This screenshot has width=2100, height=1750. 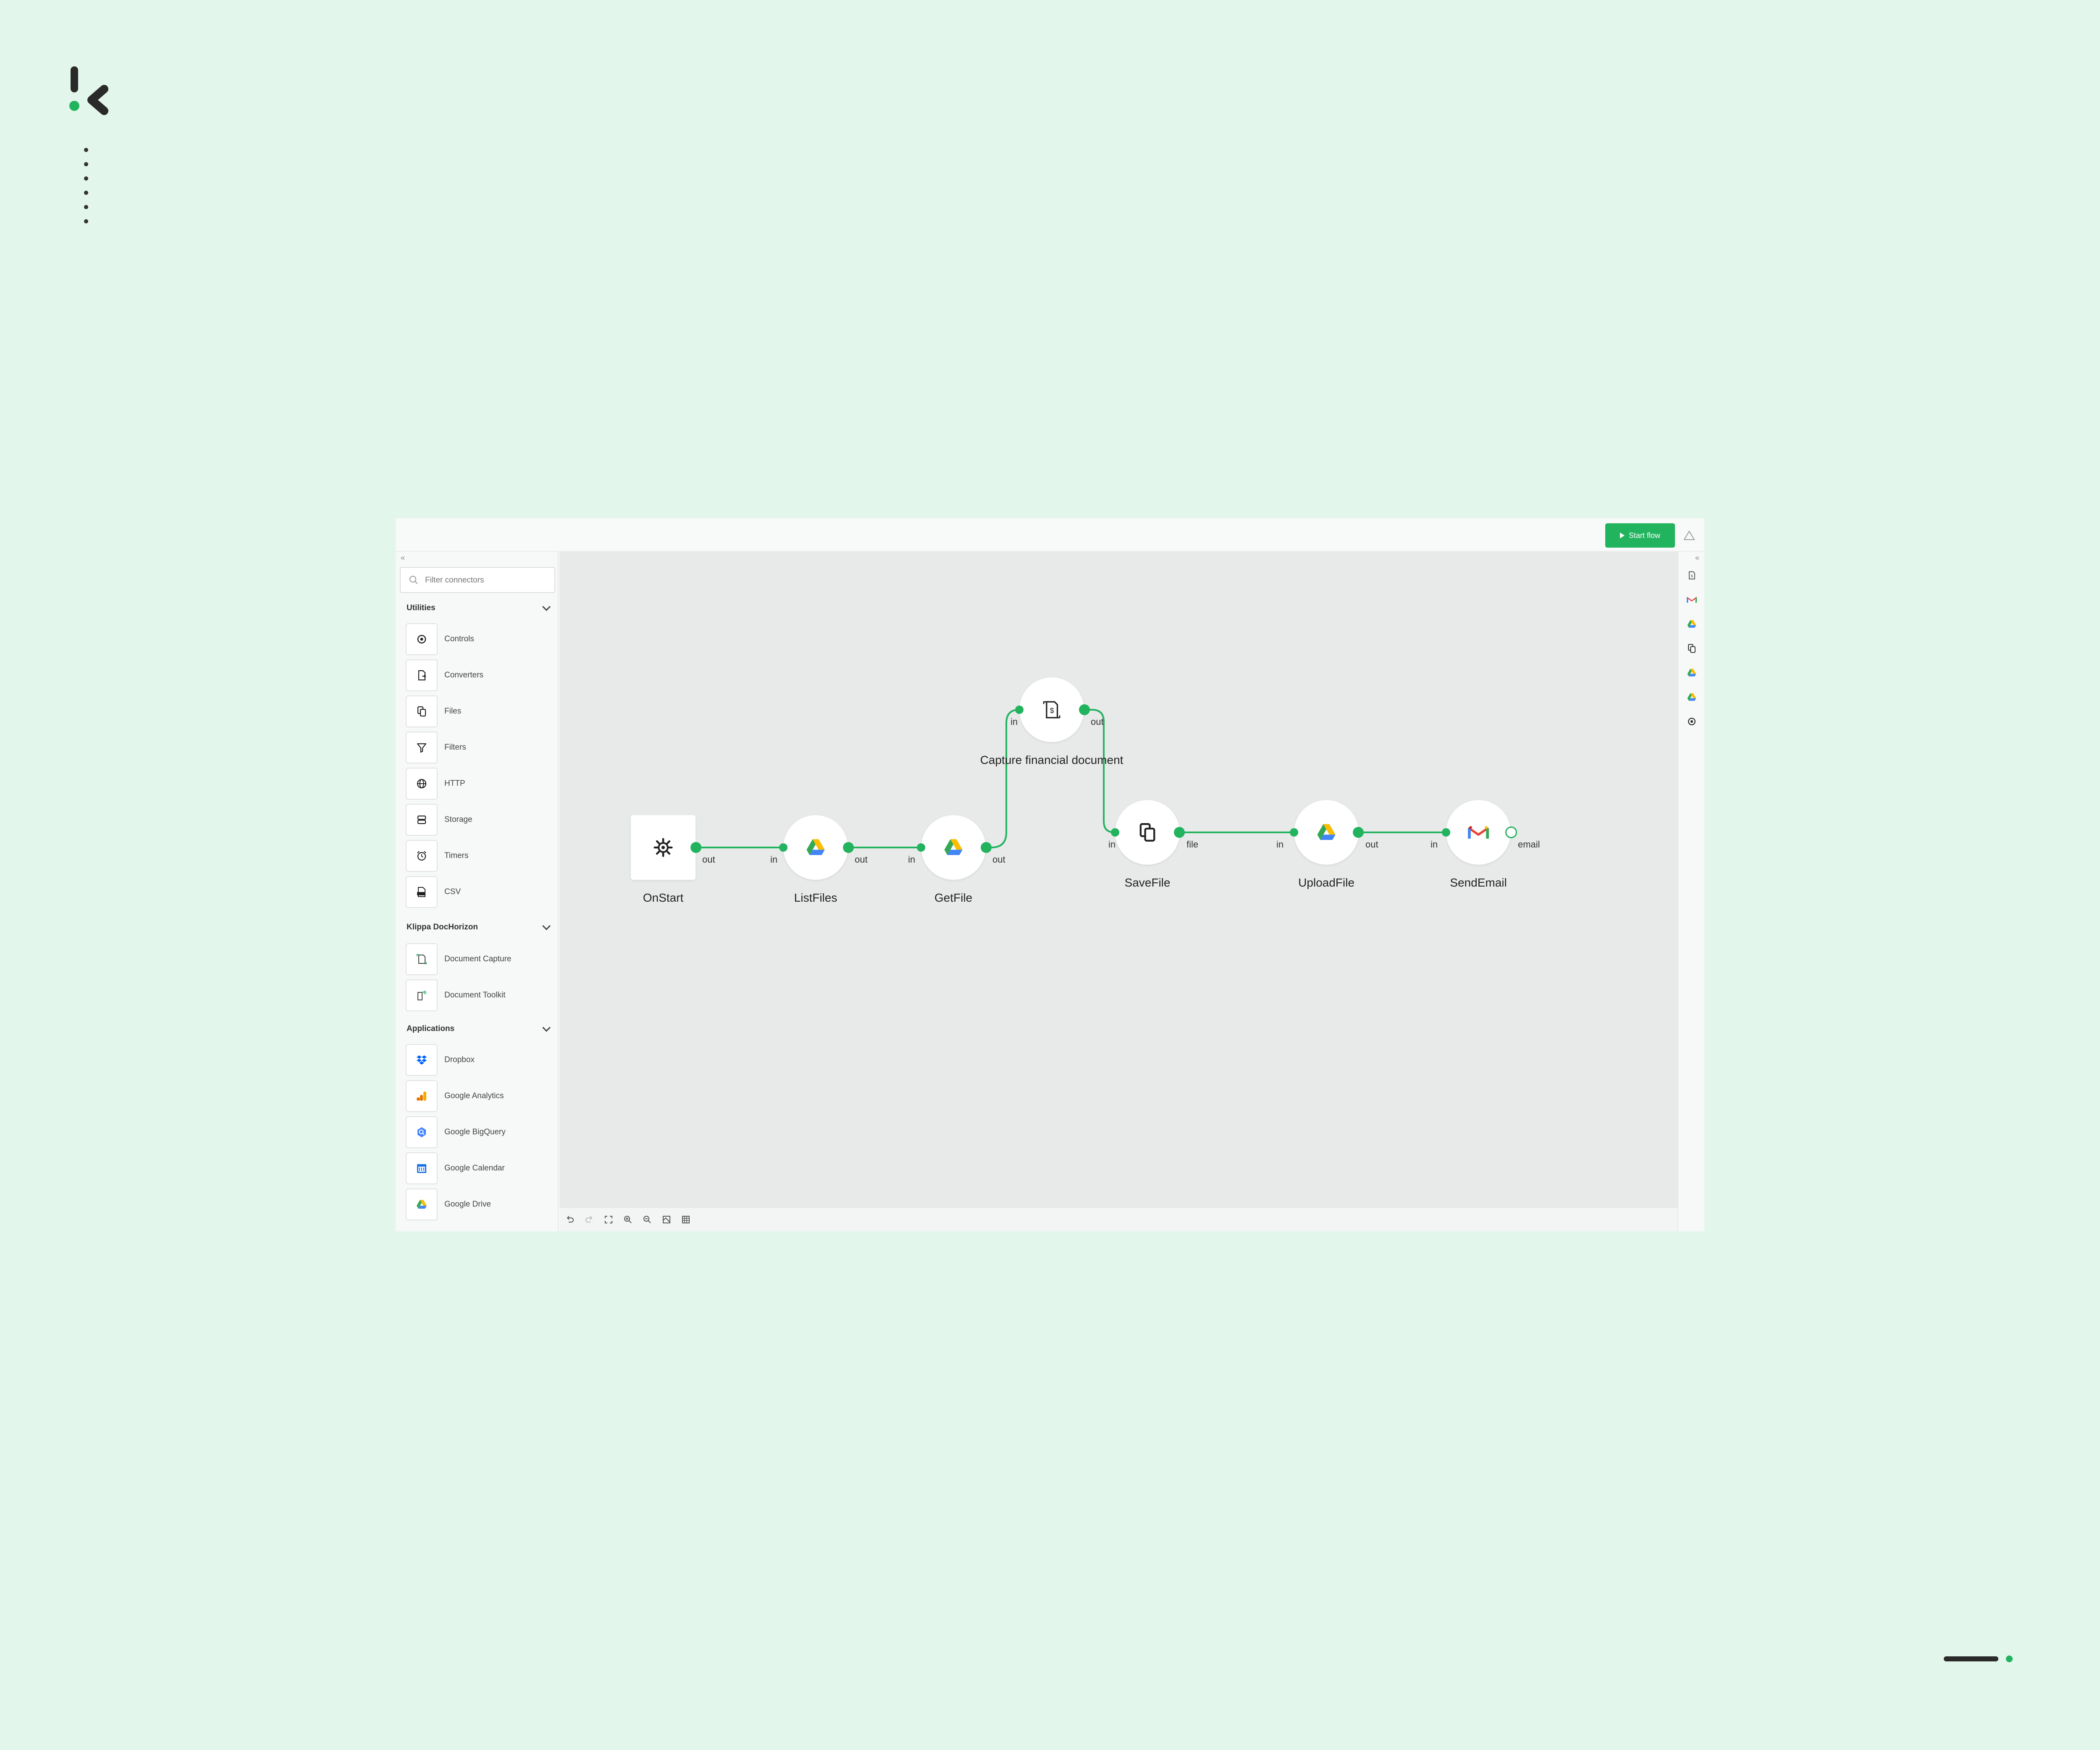 I want to click on fit-view-button, so click(x=608, y=1219).